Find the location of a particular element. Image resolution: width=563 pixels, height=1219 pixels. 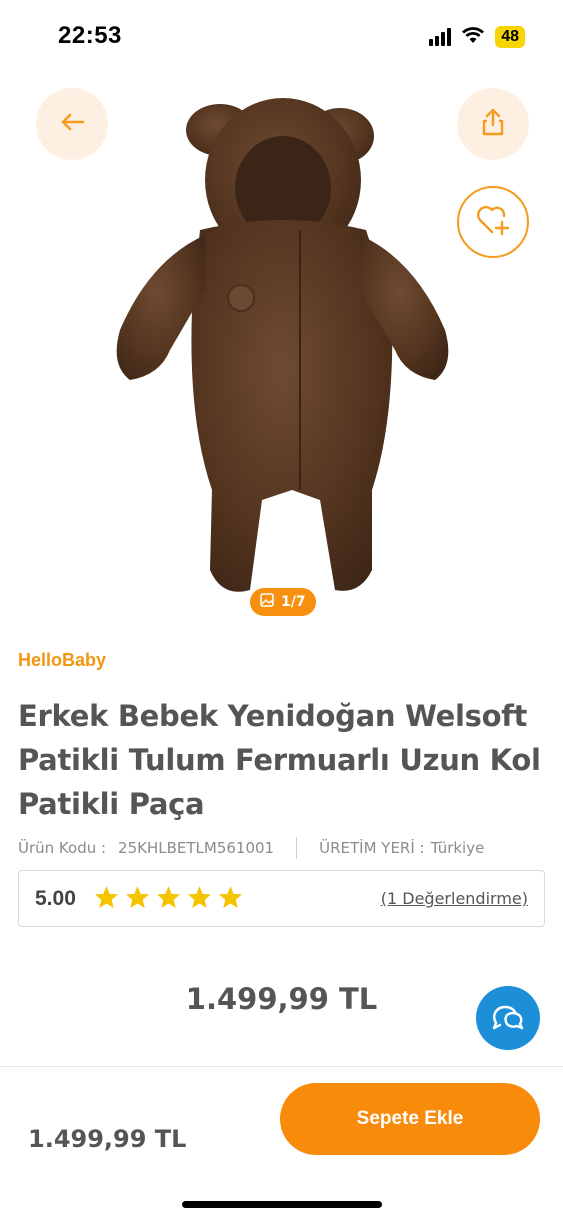

status-icons: 48 is located at coordinates (477, 37).